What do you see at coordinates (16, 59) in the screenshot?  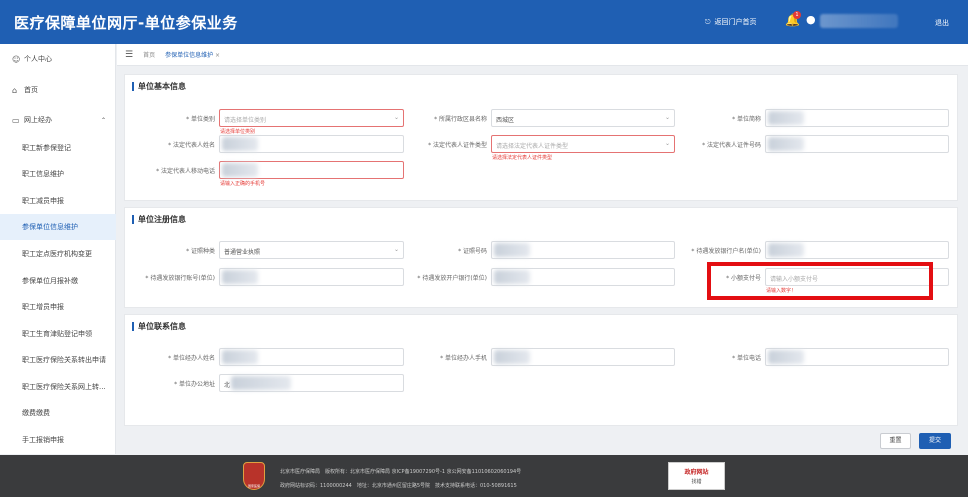 I see `user-icon: ☺` at bounding box center [16, 59].